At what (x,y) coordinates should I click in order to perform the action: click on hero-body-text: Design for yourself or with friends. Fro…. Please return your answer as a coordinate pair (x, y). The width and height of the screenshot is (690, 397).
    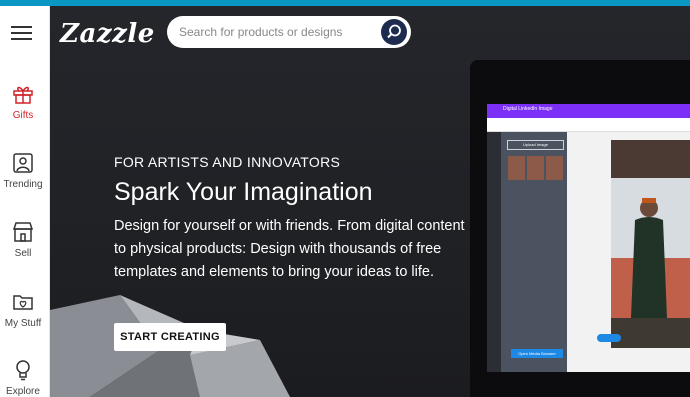
    Looking at the image, I should click on (289, 249).